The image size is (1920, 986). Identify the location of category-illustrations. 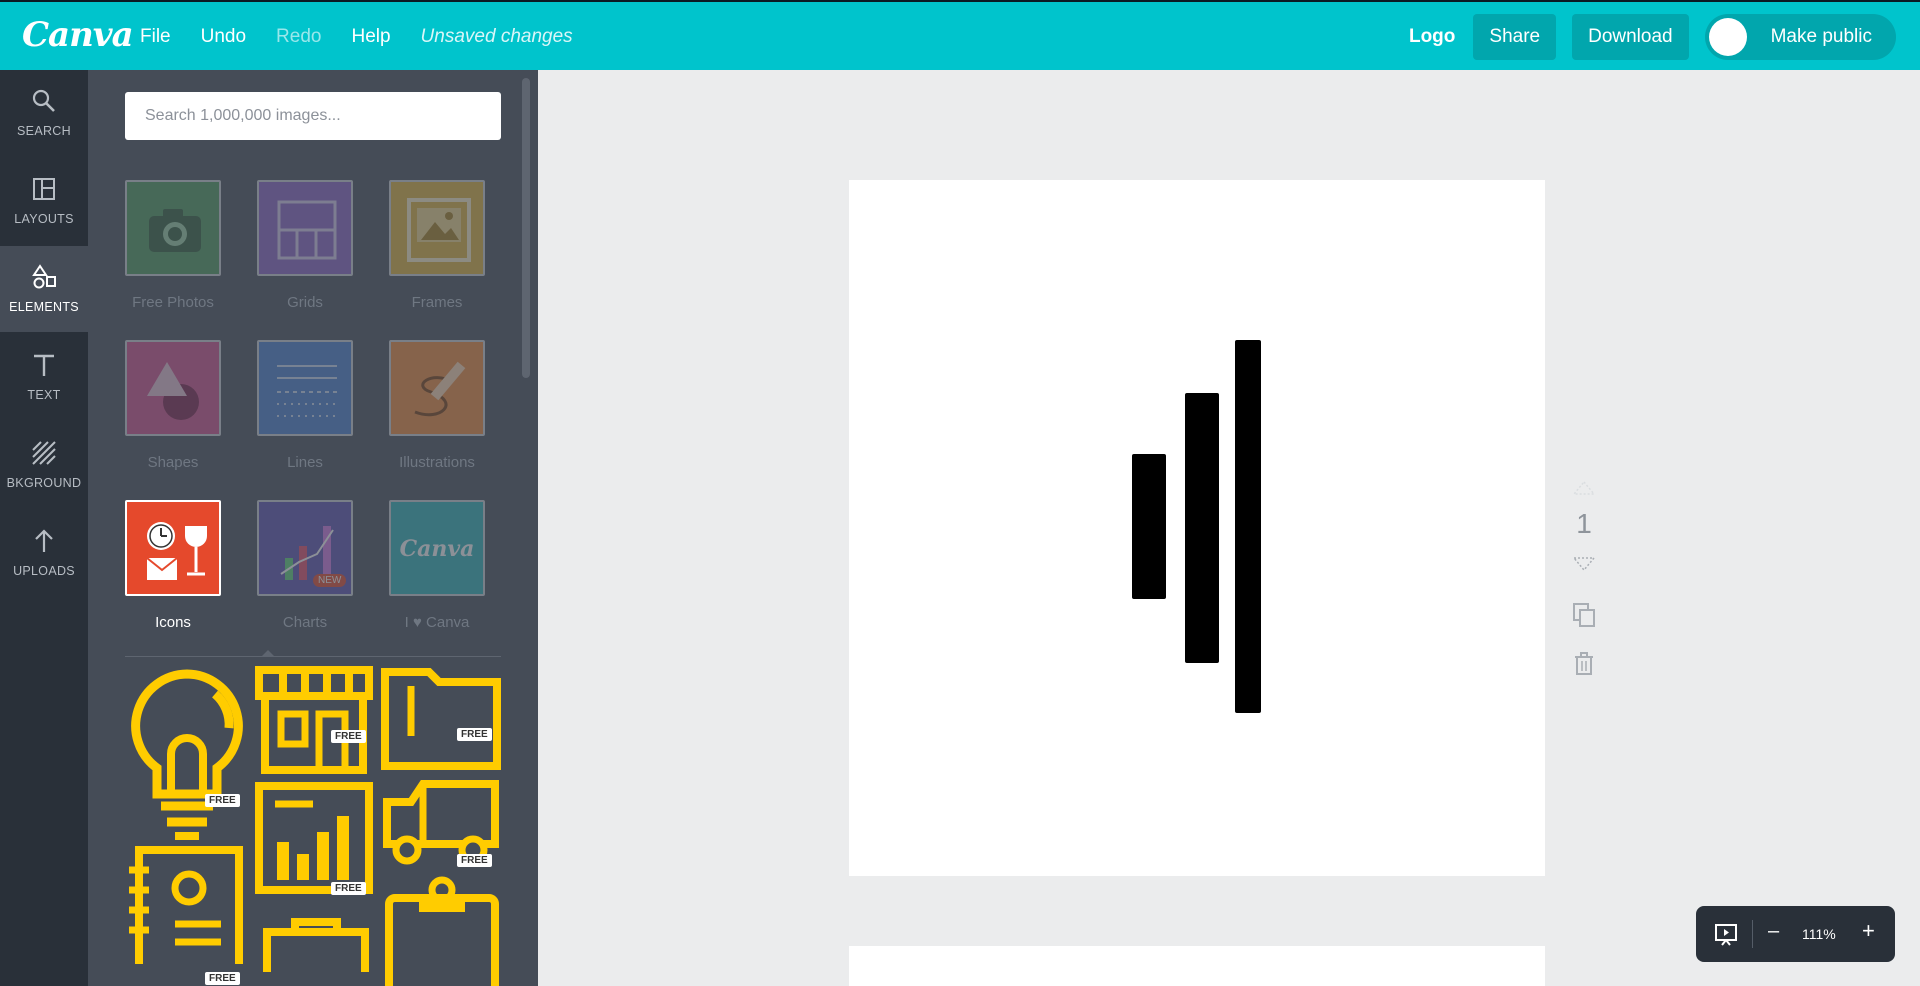
(437, 388).